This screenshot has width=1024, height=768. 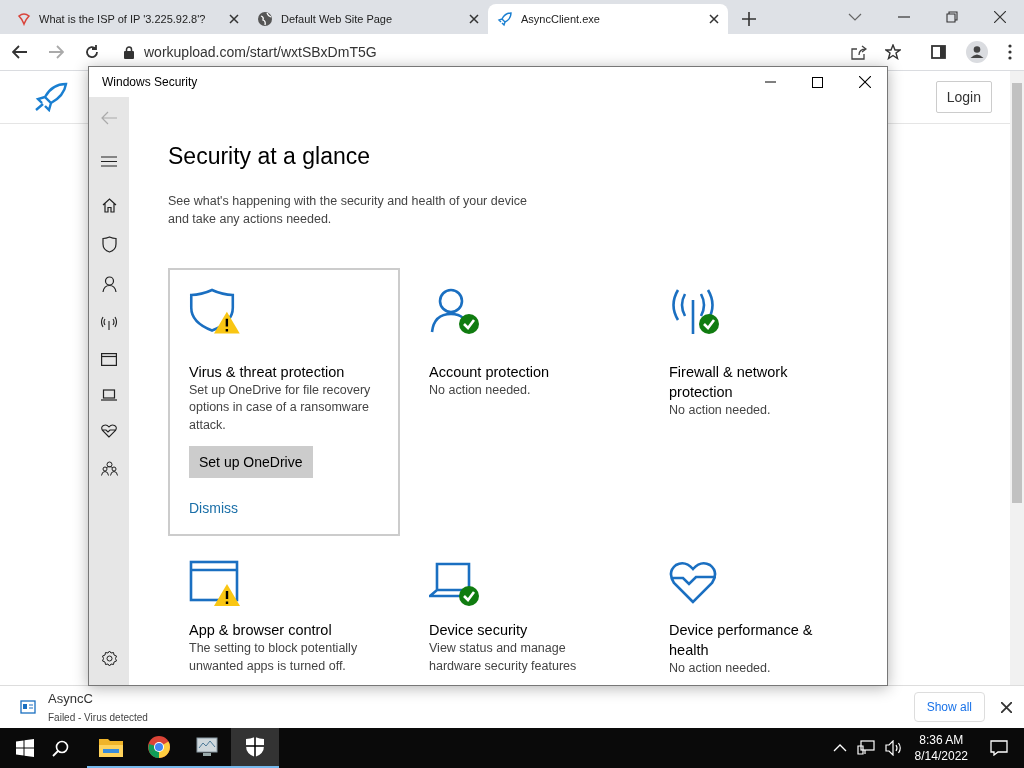 I want to click on chevron-up-icon, so click(x=839, y=748).